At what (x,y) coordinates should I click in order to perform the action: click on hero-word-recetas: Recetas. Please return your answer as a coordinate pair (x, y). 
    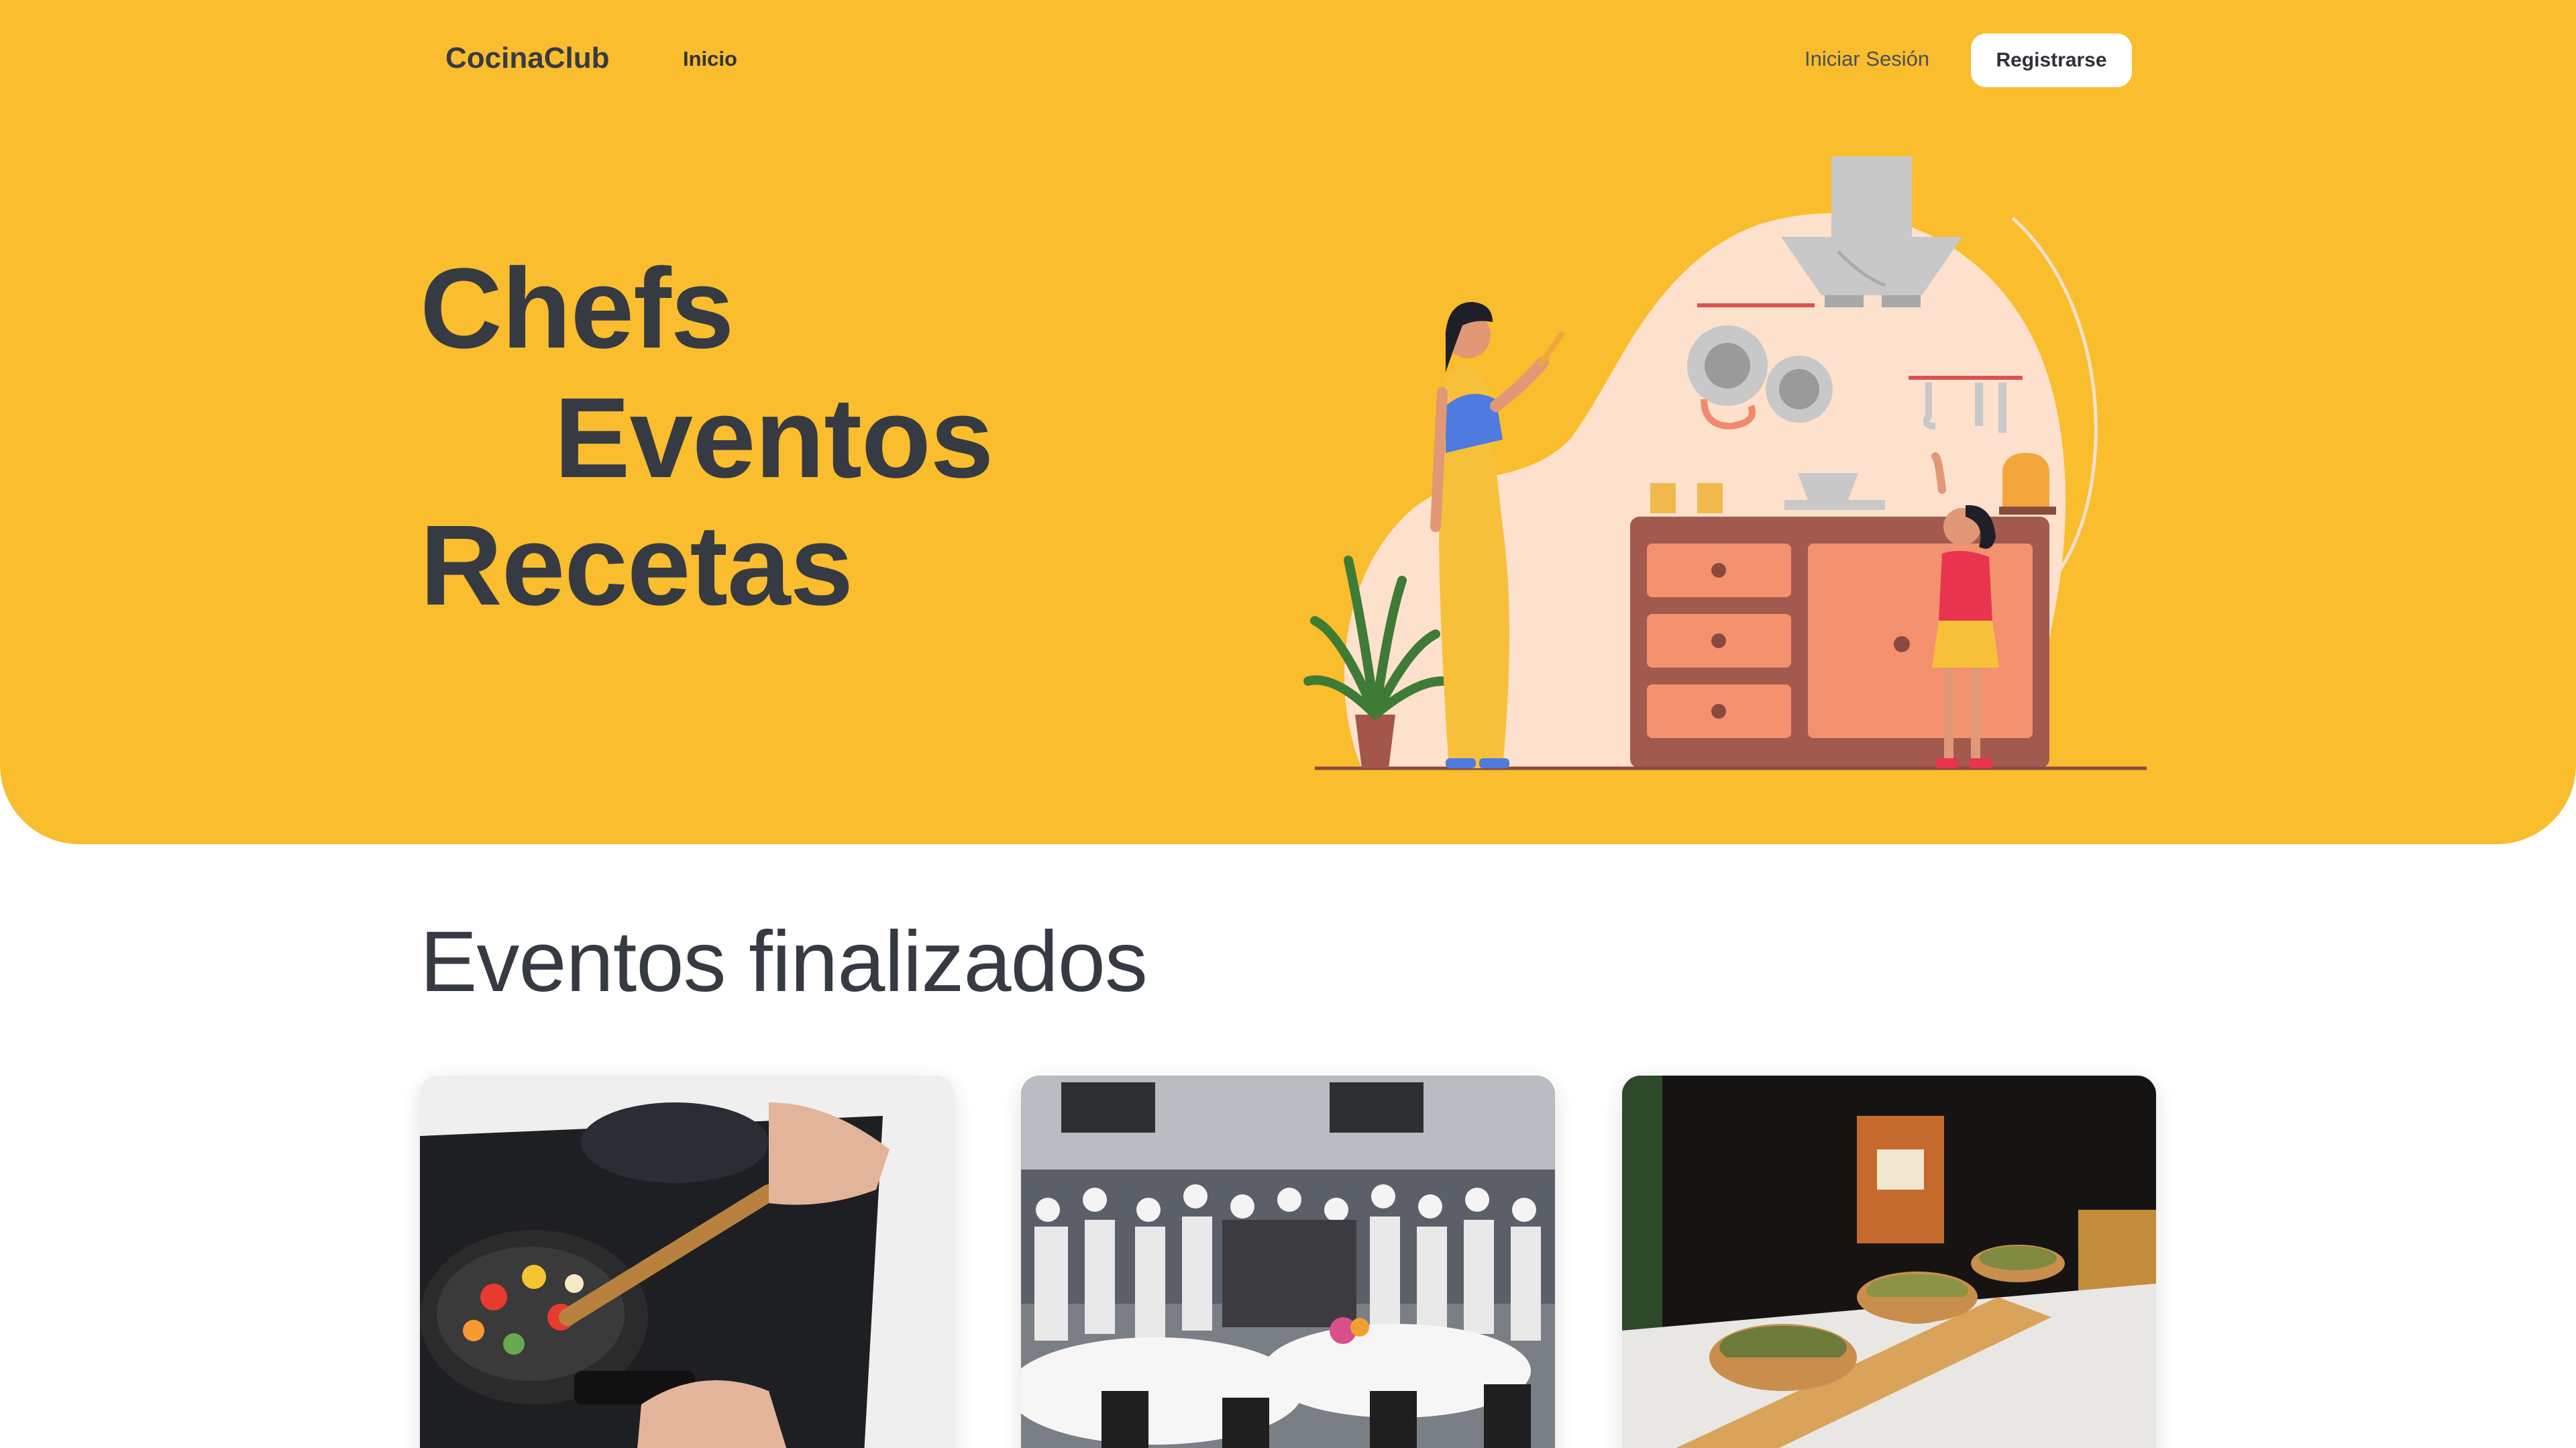
    Looking at the image, I should click on (636, 565).